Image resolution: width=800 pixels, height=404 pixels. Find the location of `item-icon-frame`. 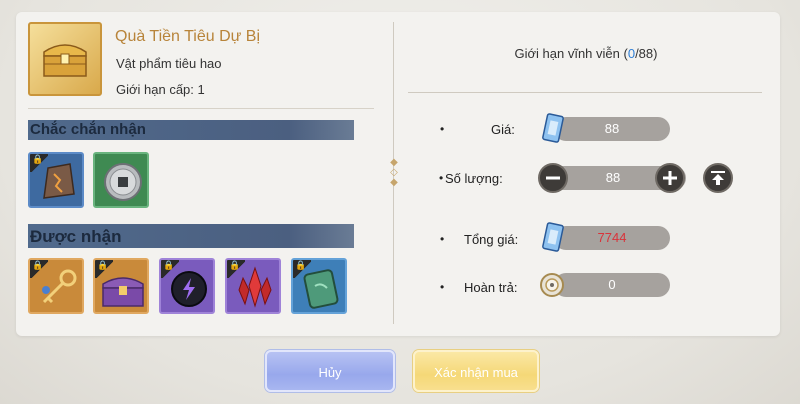

item-icon-frame is located at coordinates (65, 59).